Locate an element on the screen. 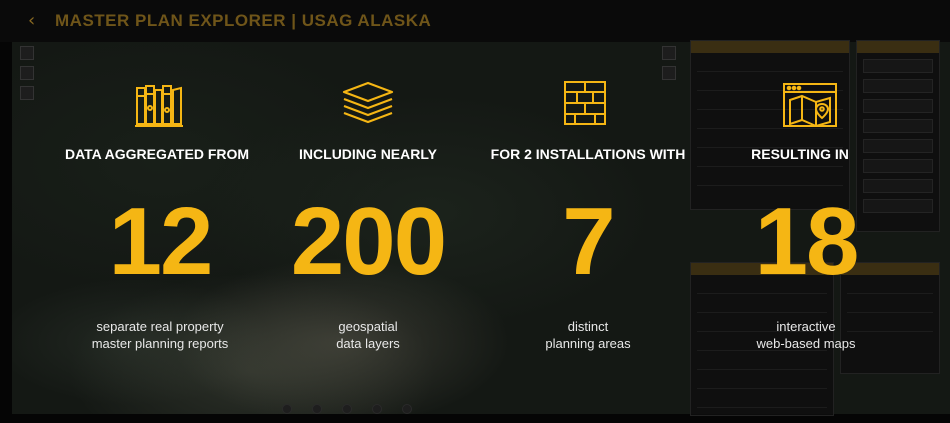 The width and height of the screenshot is (950, 423). stat-number: 12 is located at coordinates (161, 241).